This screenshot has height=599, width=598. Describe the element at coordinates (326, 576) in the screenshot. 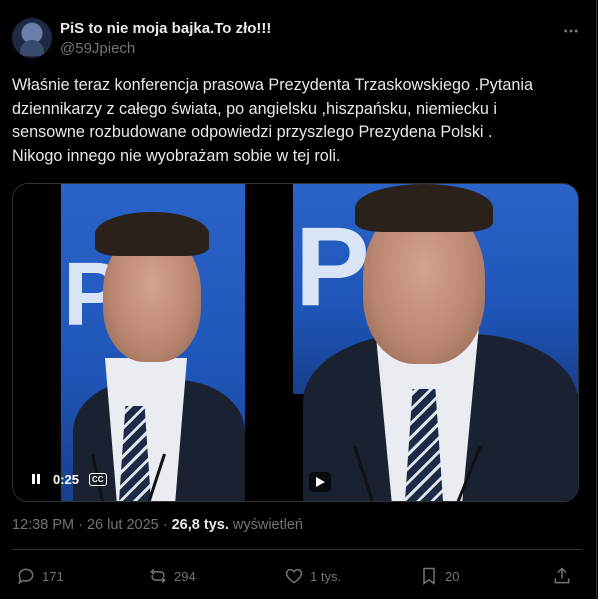

I see `like-count: 1 tys.` at that location.